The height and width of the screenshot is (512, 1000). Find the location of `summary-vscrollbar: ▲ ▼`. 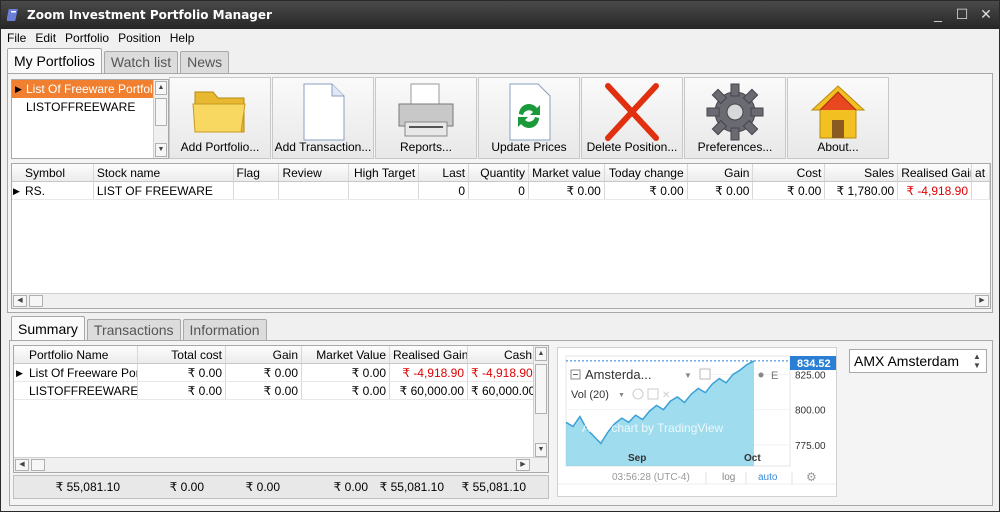

summary-vscrollbar: ▲ ▼ is located at coordinates (540, 402).